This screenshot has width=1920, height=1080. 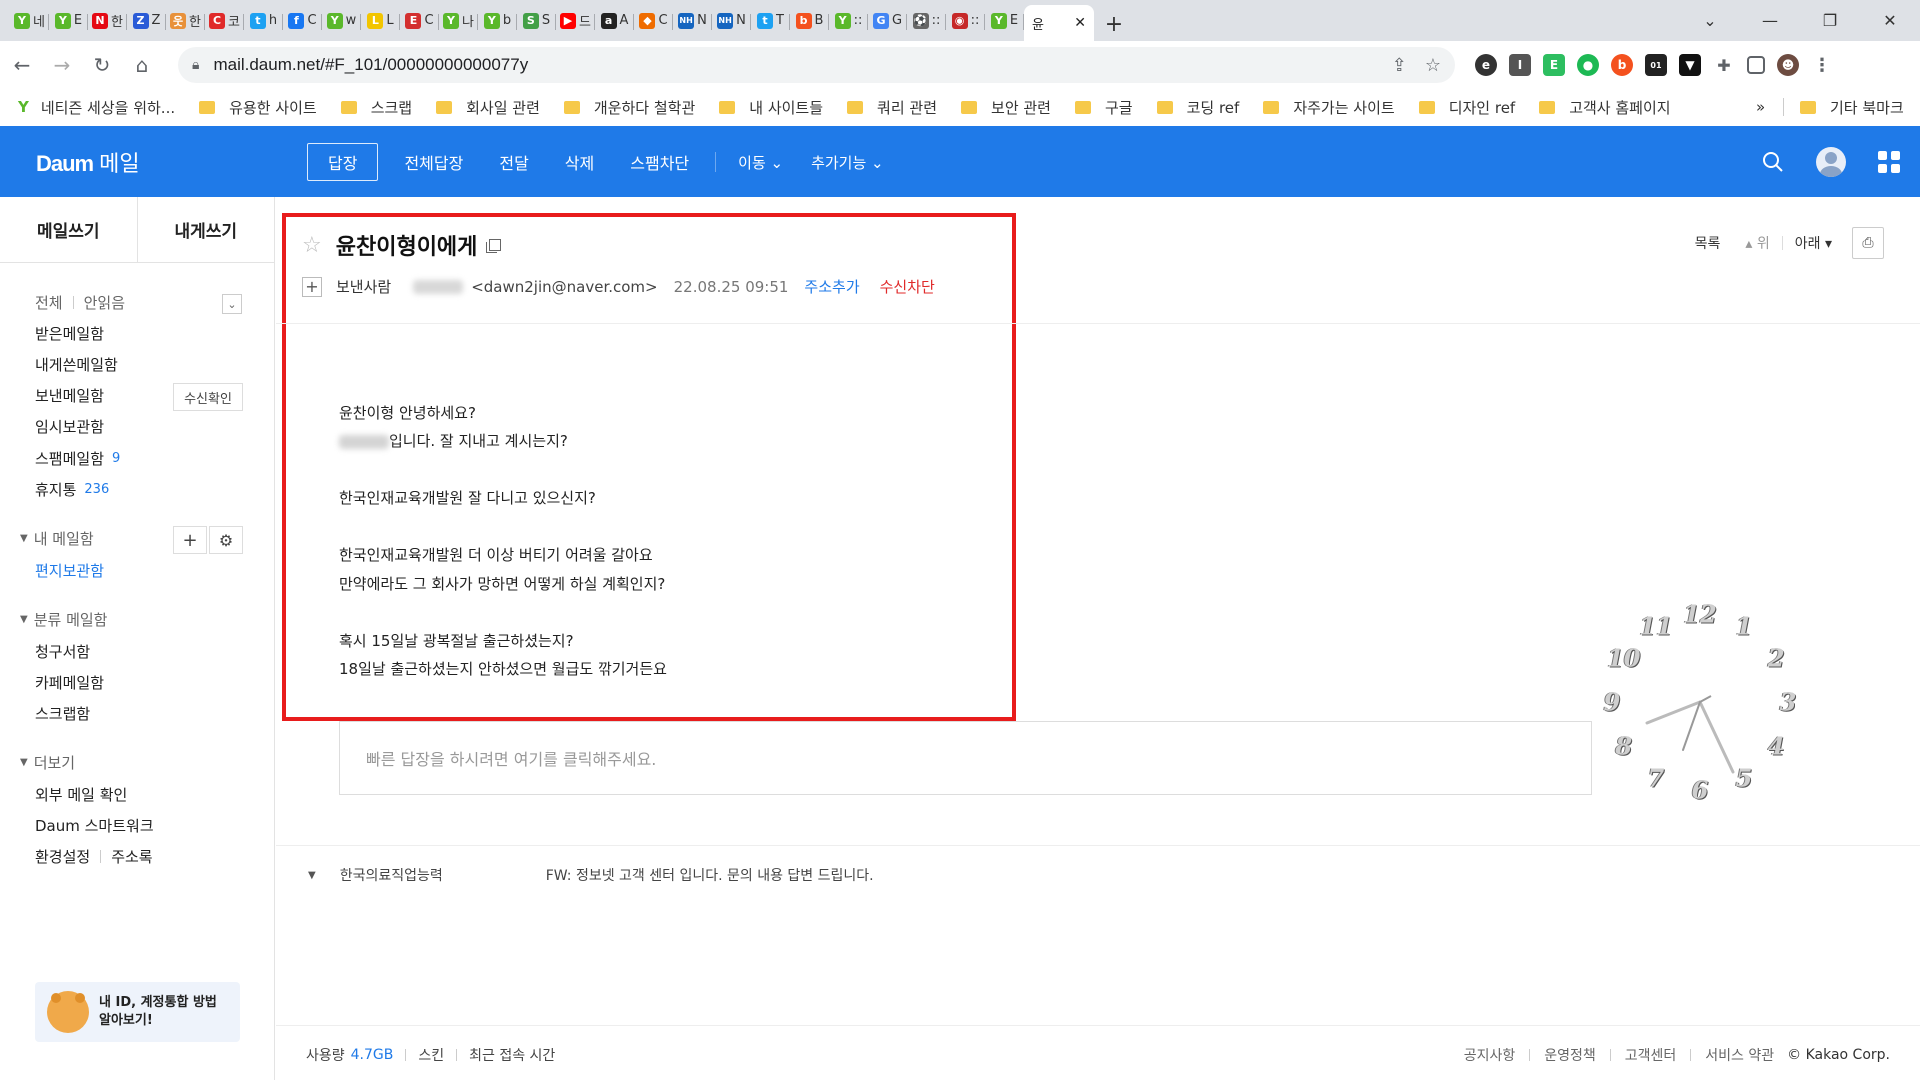 What do you see at coordinates (69, 426) in the screenshot?
I see `sidebar-item-drafts: 임시보관함` at bounding box center [69, 426].